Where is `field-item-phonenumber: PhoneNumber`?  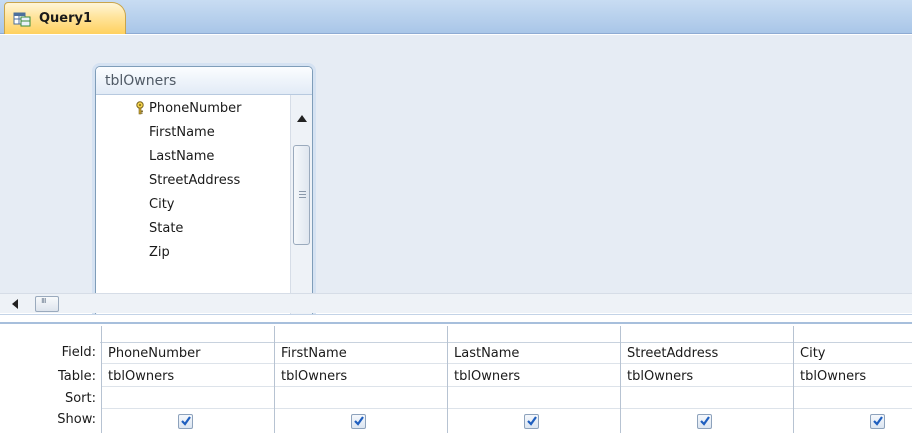 field-item-phonenumber: PhoneNumber is located at coordinates (194, 109).